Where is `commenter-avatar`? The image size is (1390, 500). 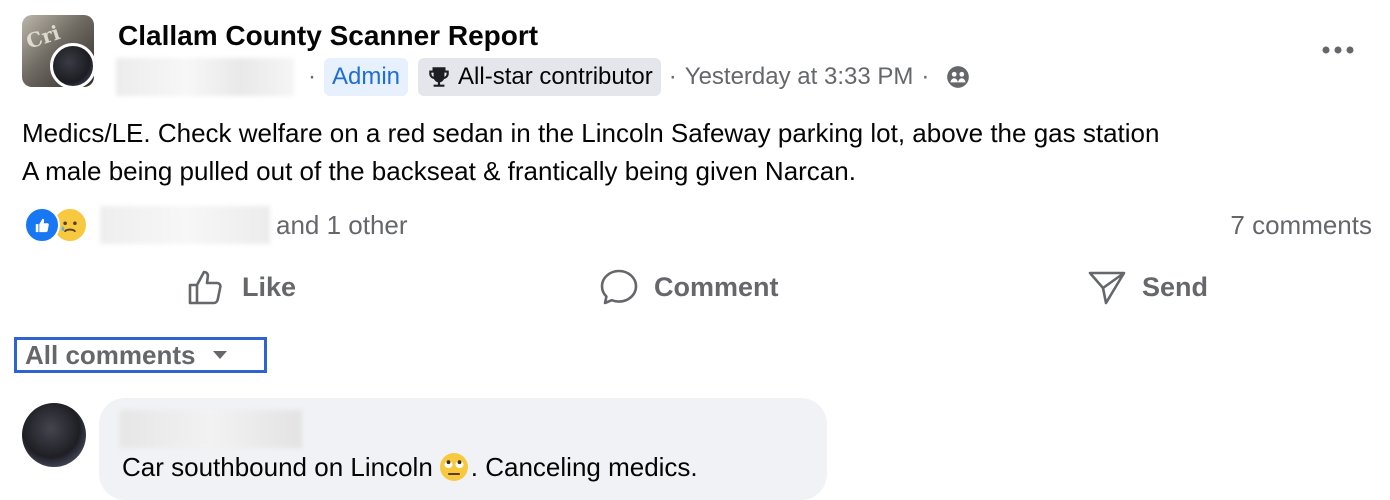 commenter-avatar is located at coordinates (54, 435).